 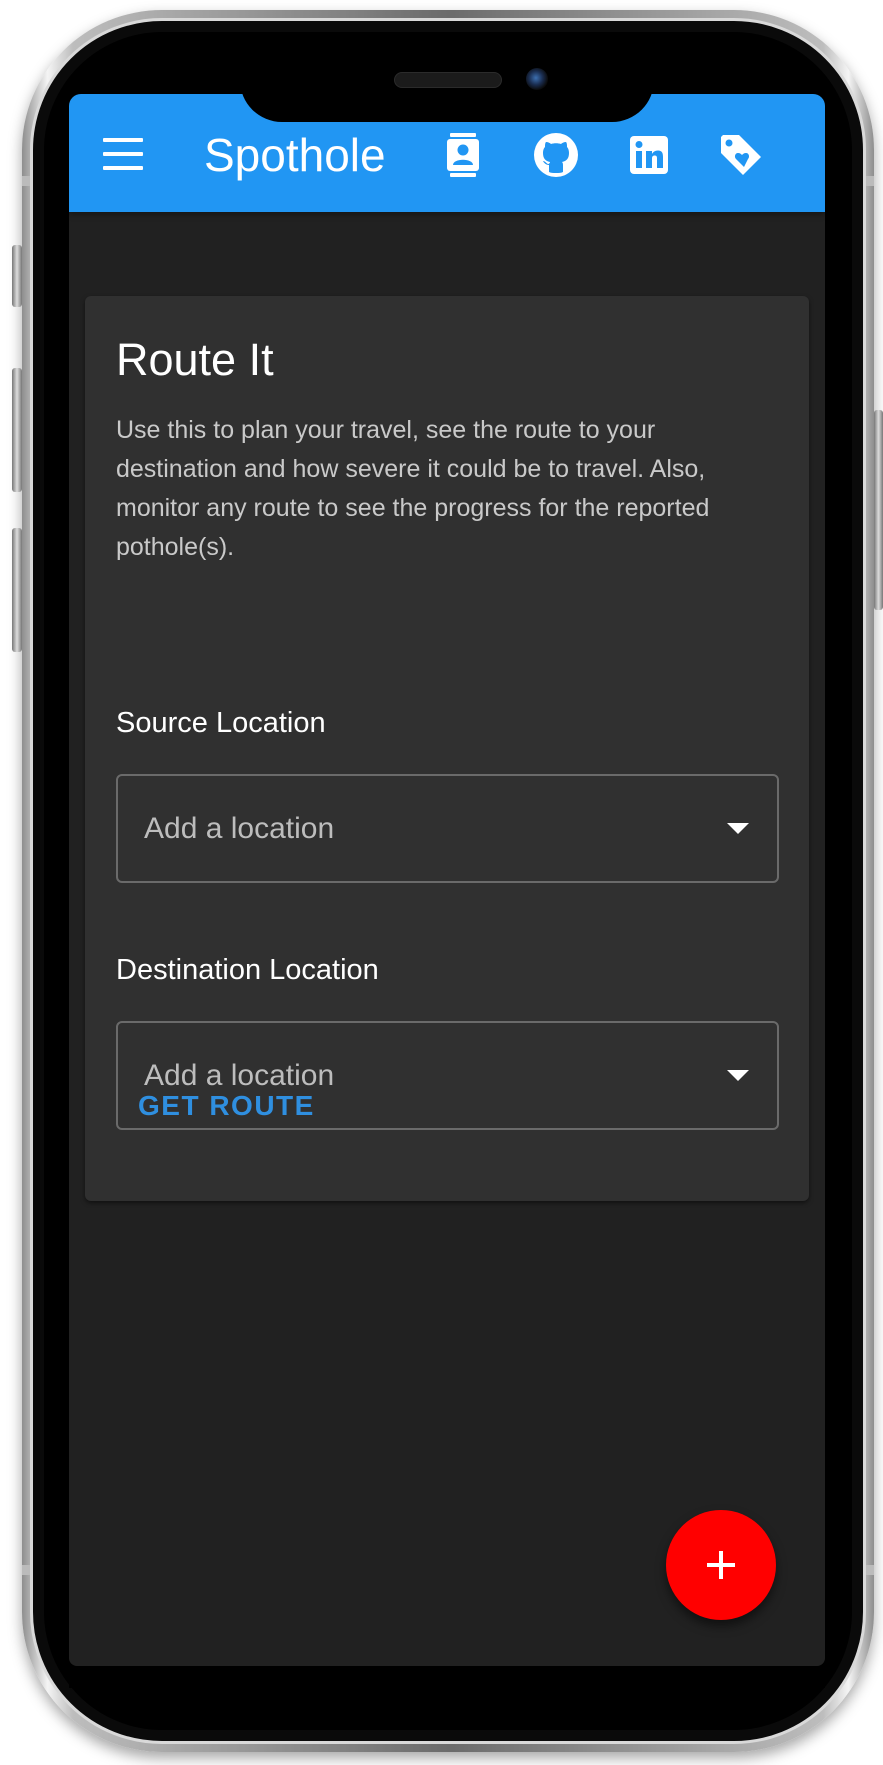 What do you see at coordinates (448, 80) in the screenshot?
I see `earpiece-speaker` at bounding box center [448, 80].